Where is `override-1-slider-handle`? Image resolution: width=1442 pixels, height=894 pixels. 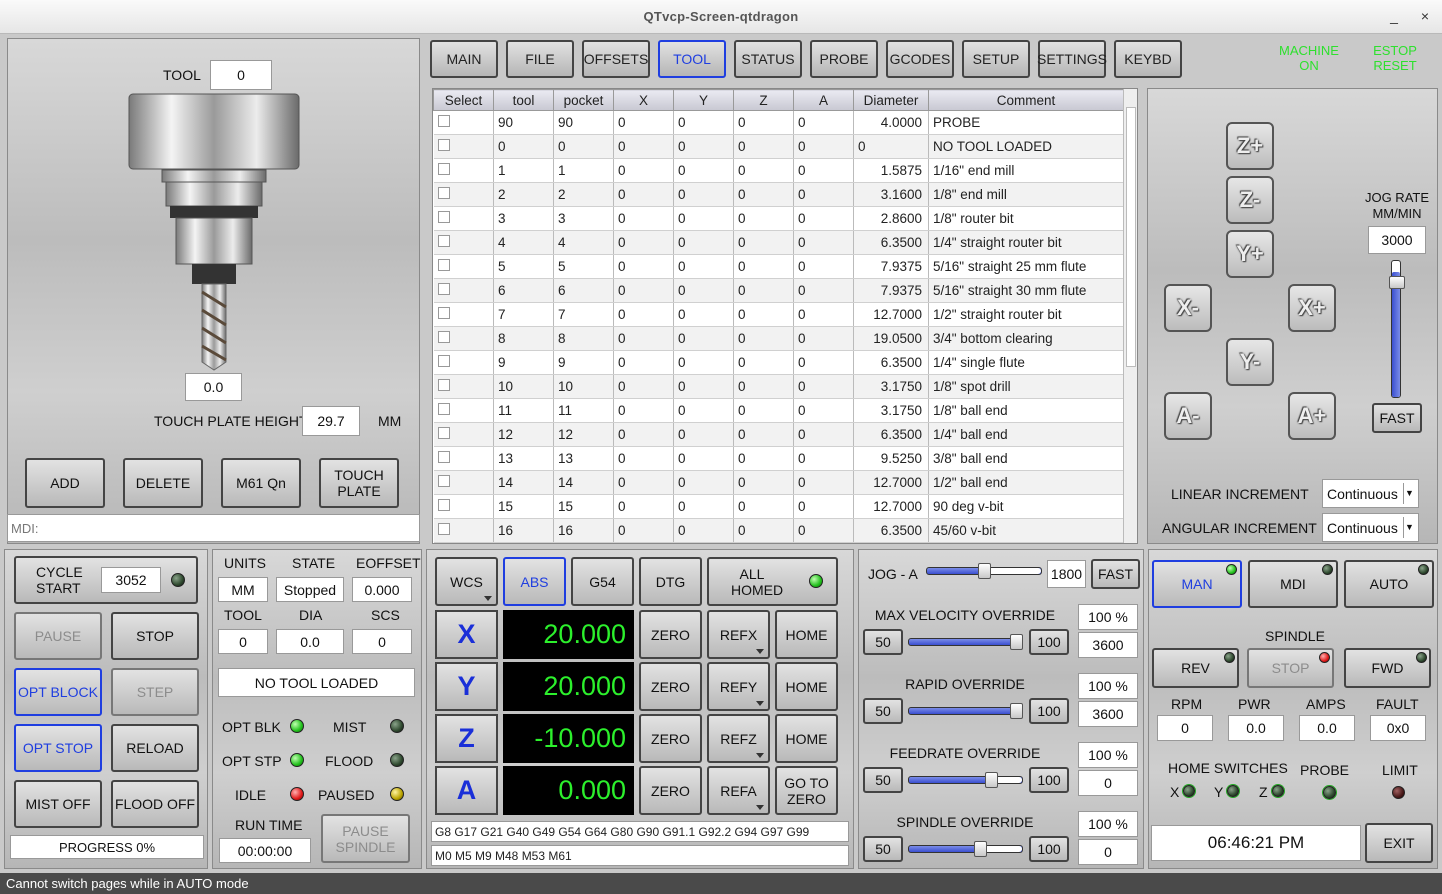 override-1-slider-handle is located at coordinates (1016, 711).